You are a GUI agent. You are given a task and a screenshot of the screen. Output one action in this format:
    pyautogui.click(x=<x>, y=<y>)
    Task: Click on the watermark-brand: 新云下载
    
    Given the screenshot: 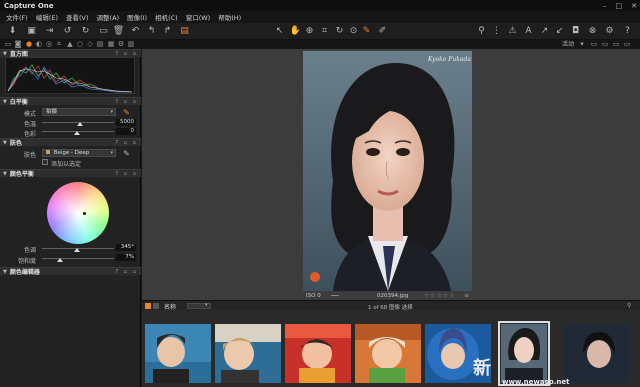 What is the action you would take?
    pyautogui.click(x=482, y=368)
    